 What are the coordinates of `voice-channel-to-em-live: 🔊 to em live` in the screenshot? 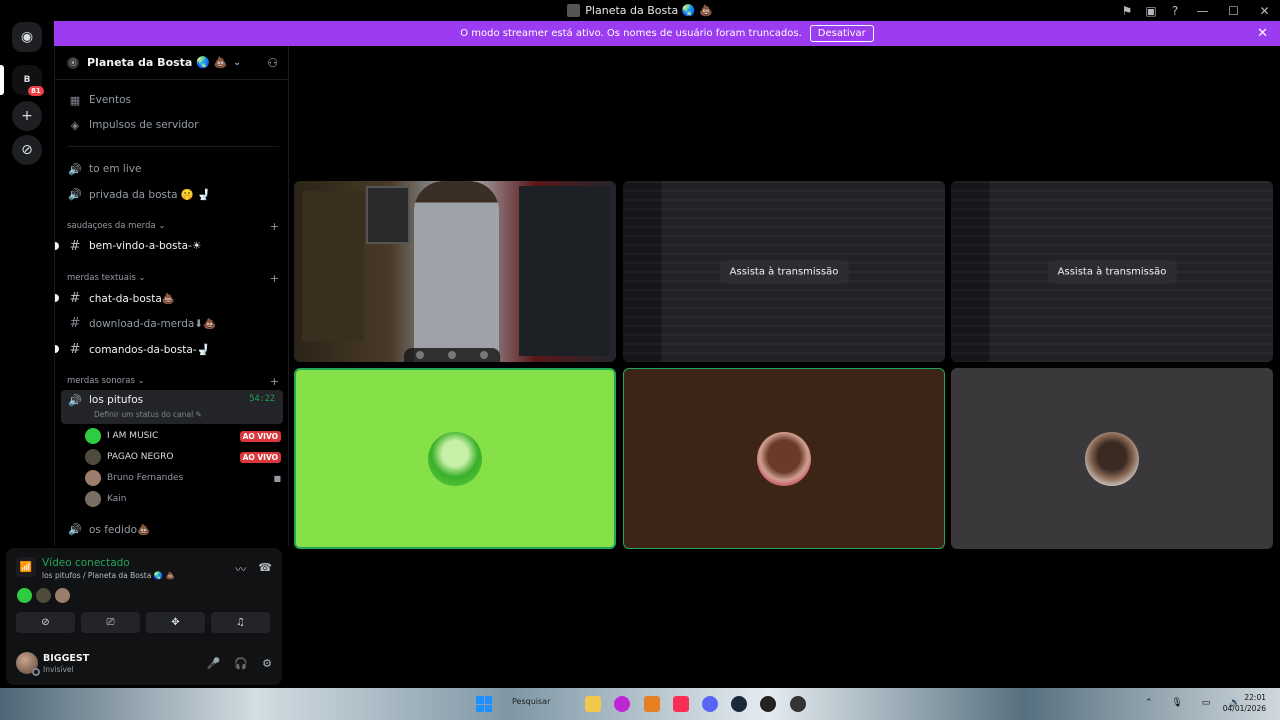 It's located at (172, 169).